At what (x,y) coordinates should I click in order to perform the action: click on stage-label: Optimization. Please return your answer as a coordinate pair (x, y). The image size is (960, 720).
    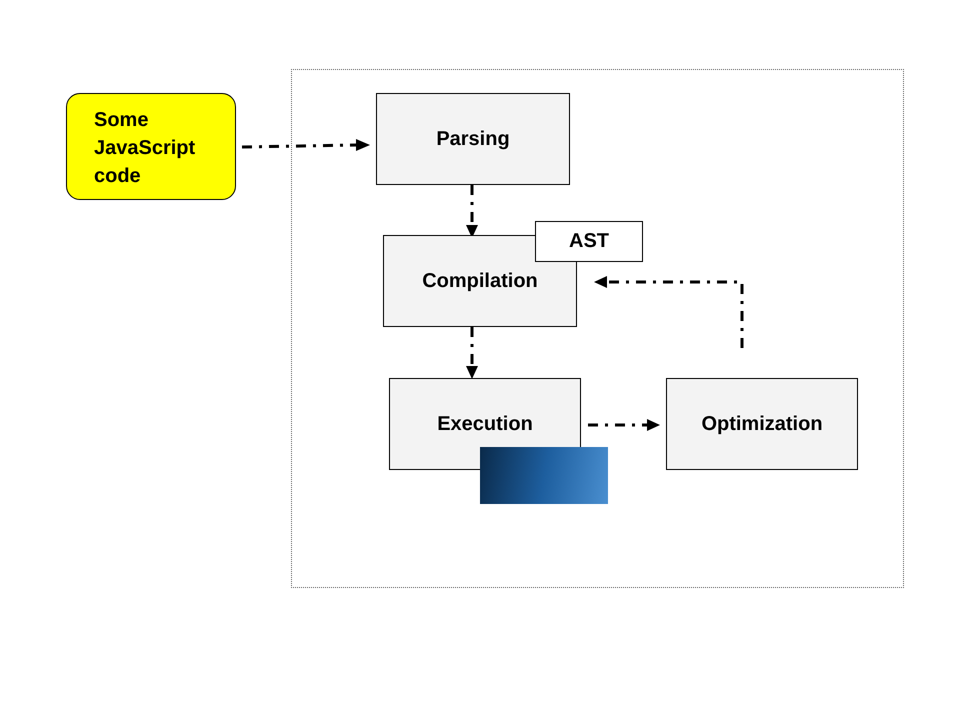
    Looking at the image, I should click on (762, 424).